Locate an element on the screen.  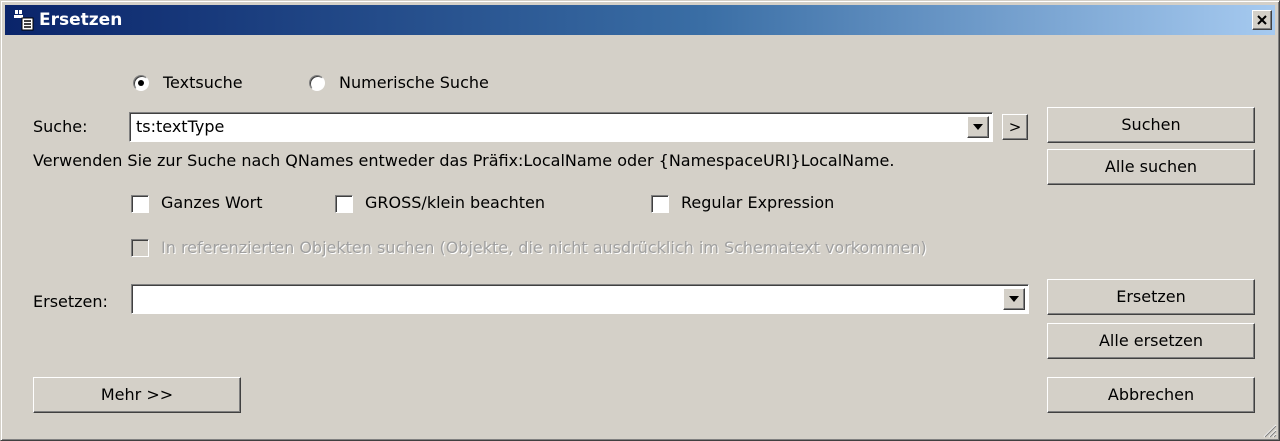
replace-button: Ersetzen is located at coordinates (1151, 297).